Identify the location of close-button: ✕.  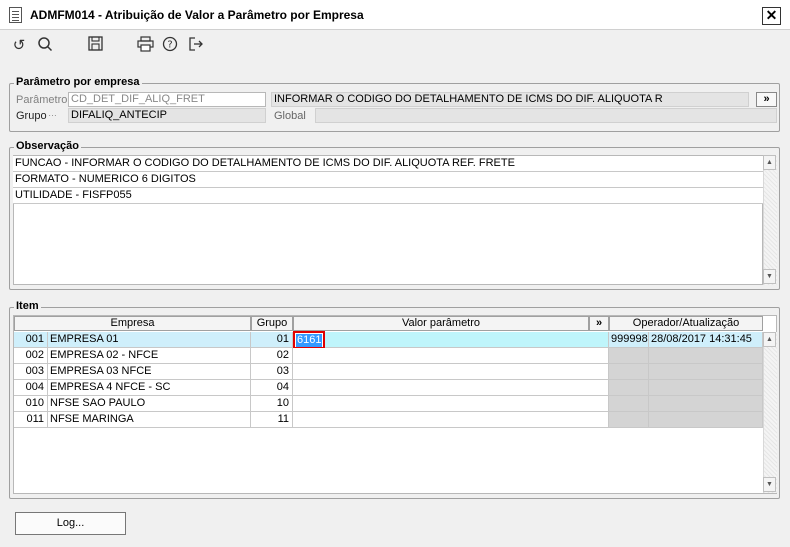
(771, 16).